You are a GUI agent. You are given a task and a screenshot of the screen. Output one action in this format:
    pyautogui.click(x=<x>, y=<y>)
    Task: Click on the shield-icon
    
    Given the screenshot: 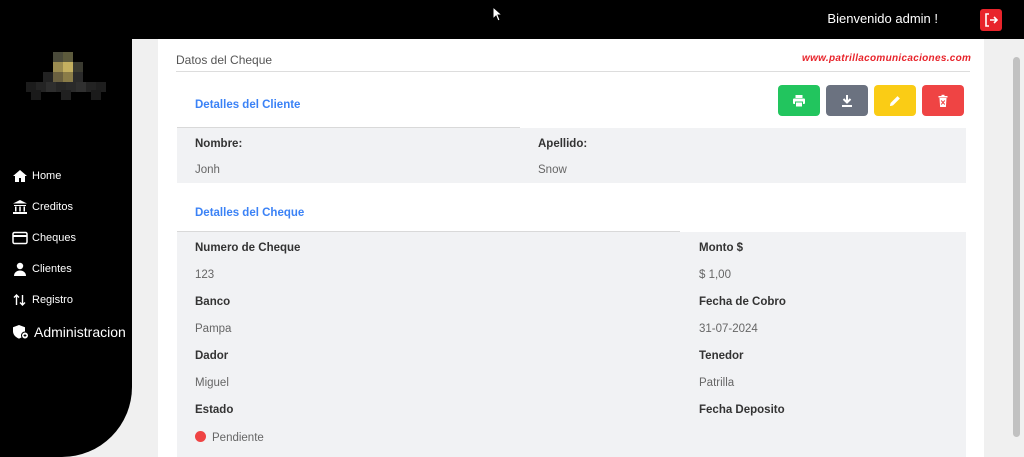 What is the action you would take?
    pyautogui.click(x=21, y=332)
    